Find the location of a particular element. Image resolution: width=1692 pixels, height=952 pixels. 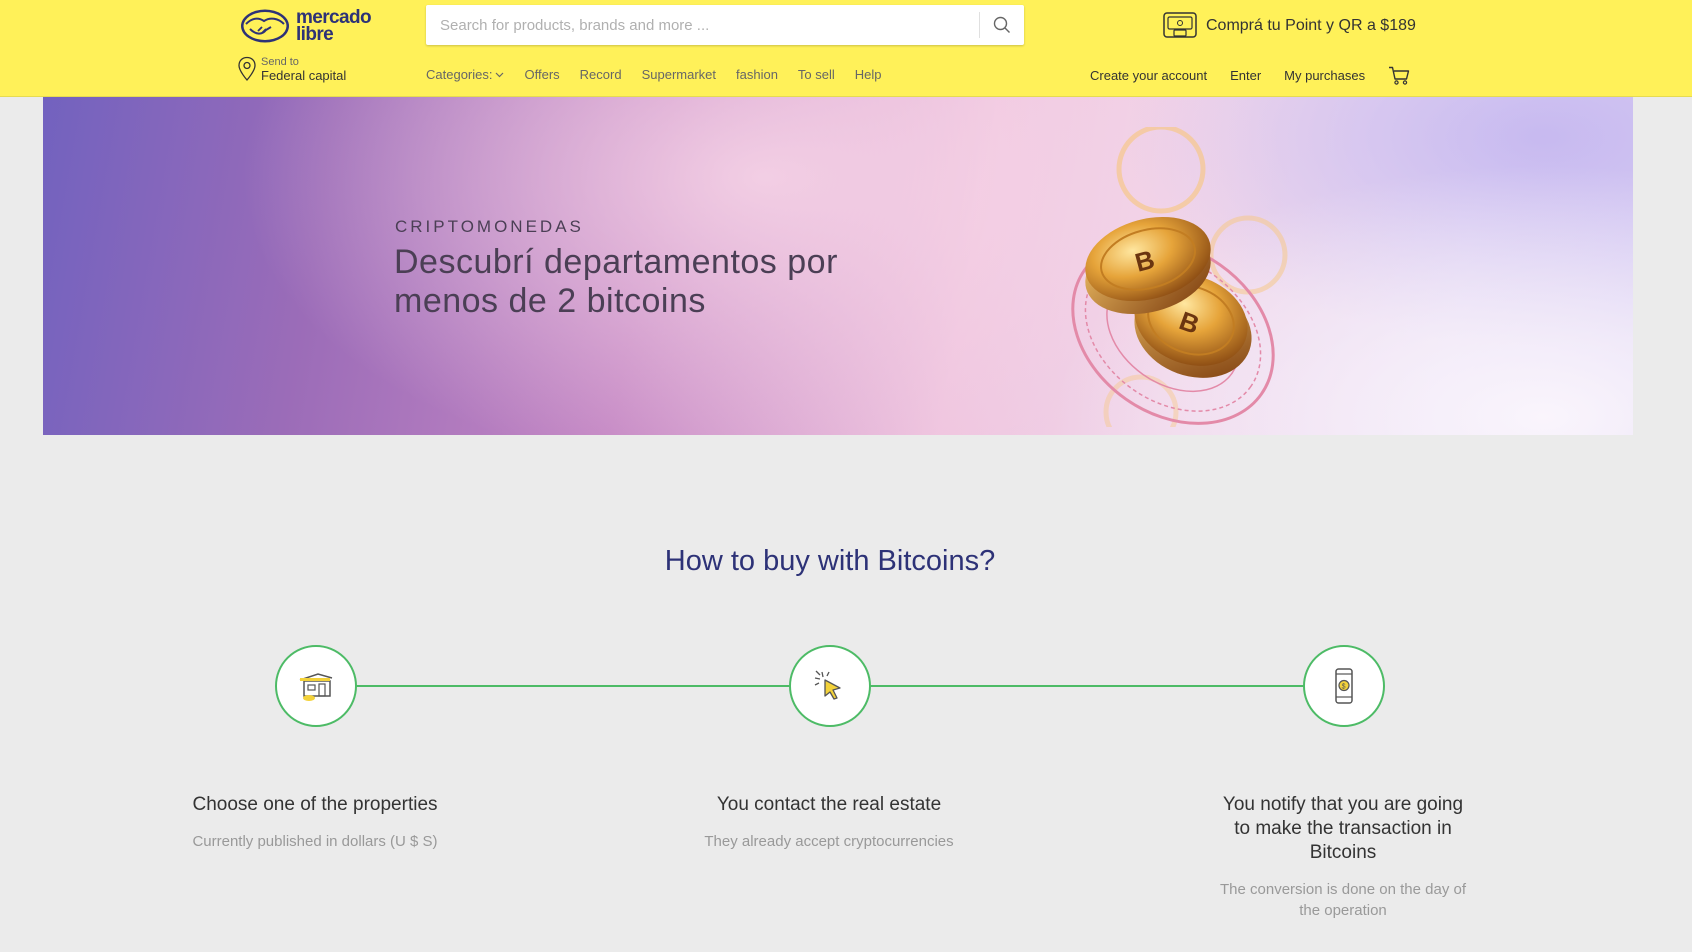

step-2-description: They already accept cryptocurrencies is located at coordinates (829, 841).